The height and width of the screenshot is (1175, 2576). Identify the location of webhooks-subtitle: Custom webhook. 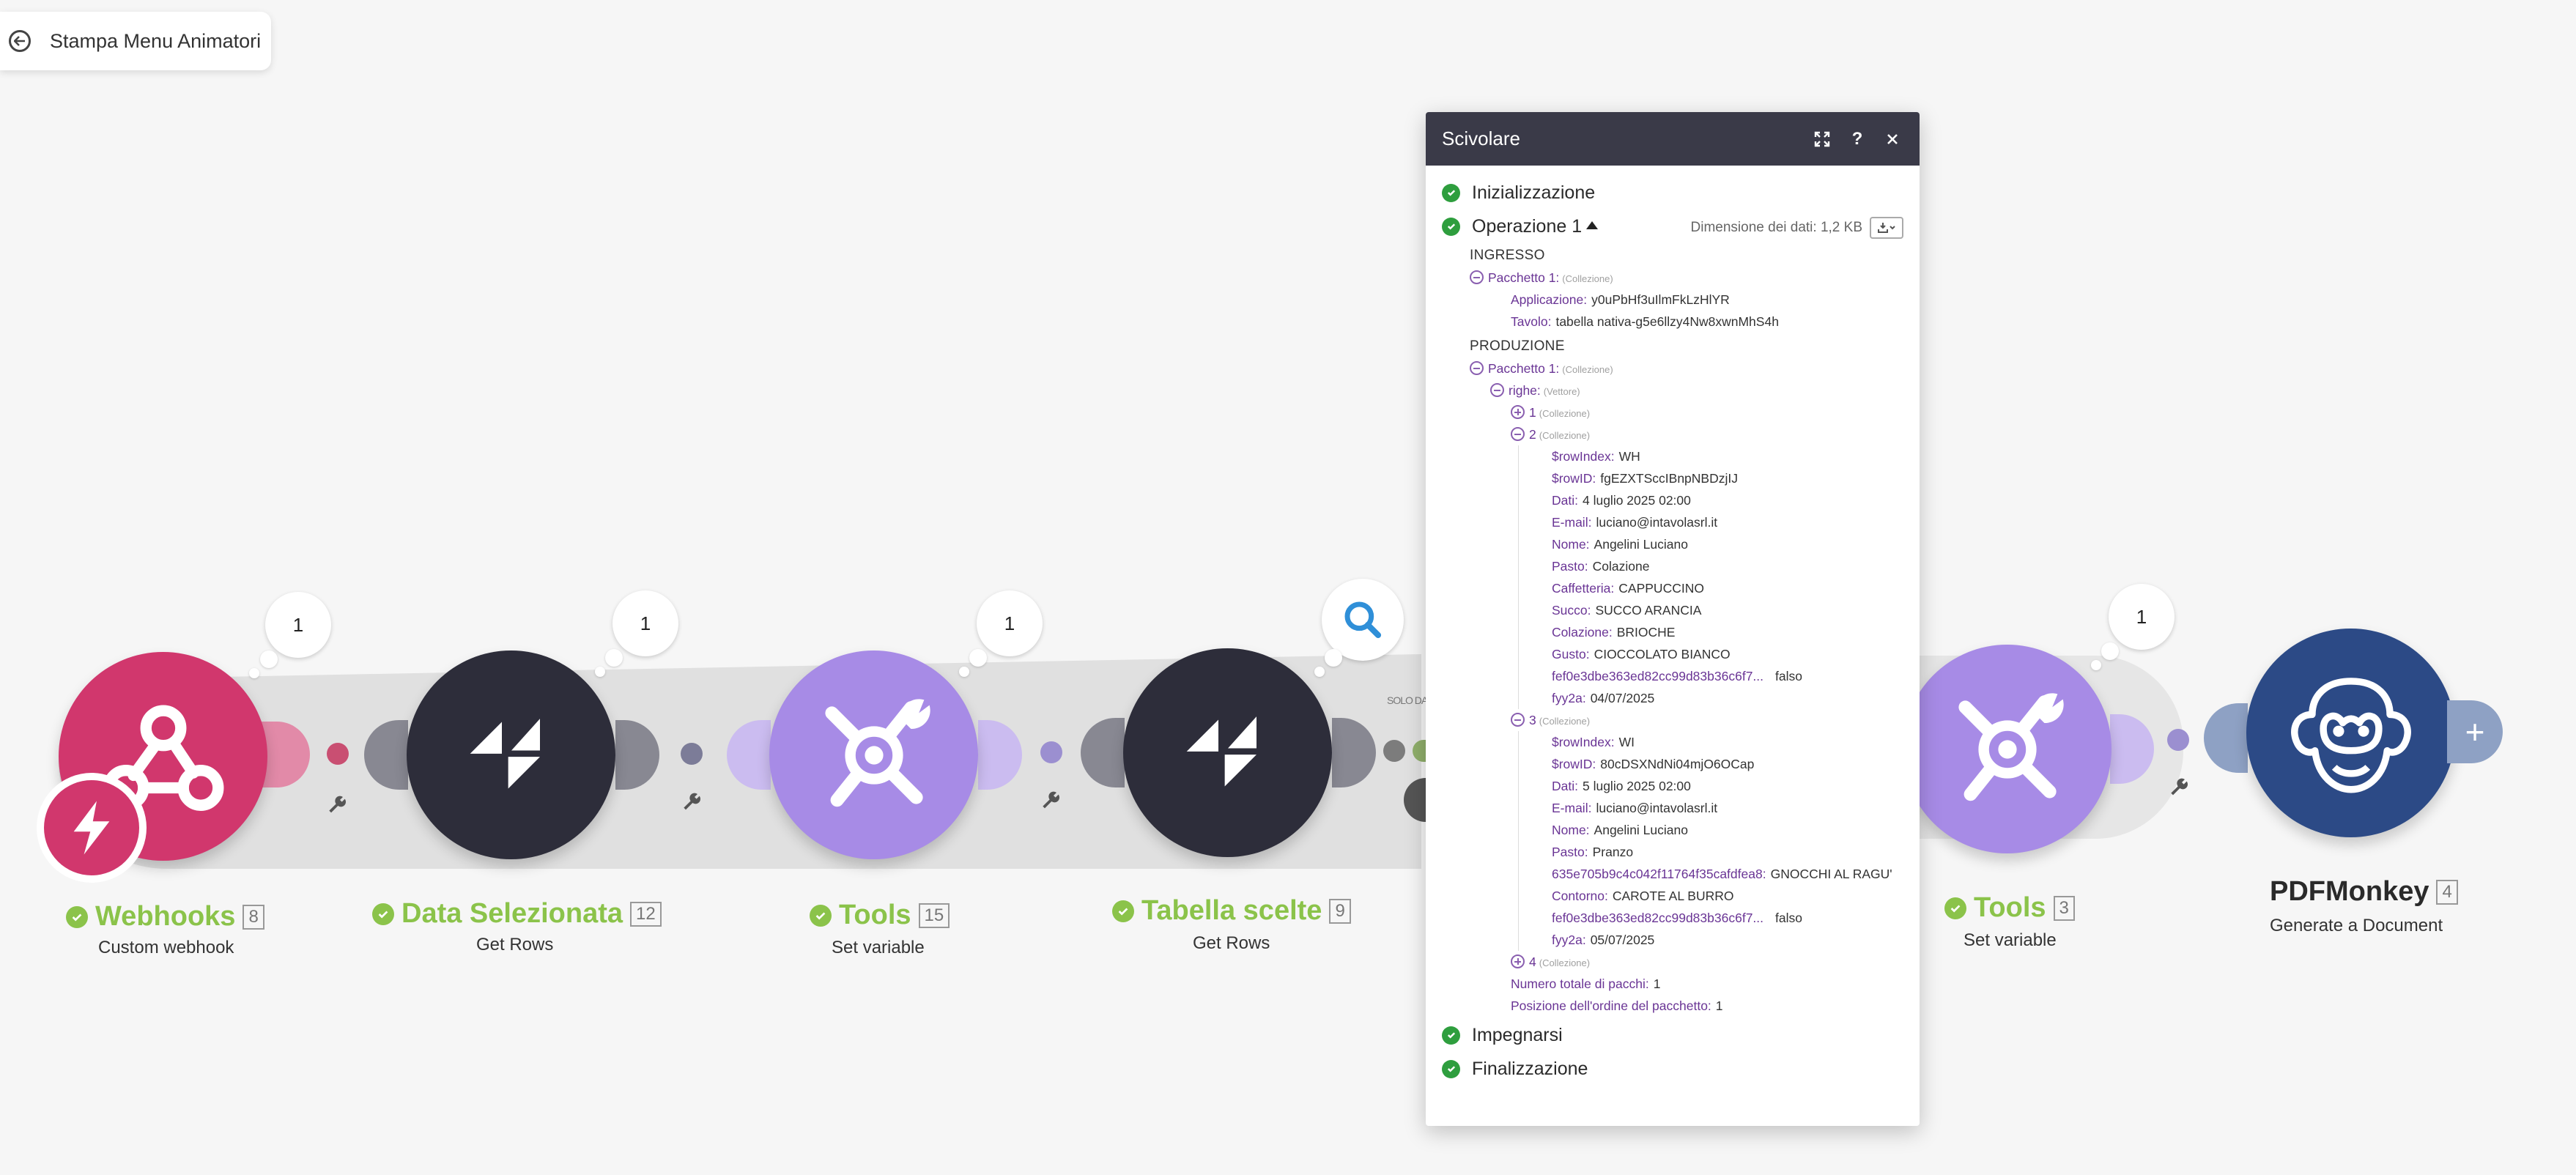
(166, 947).